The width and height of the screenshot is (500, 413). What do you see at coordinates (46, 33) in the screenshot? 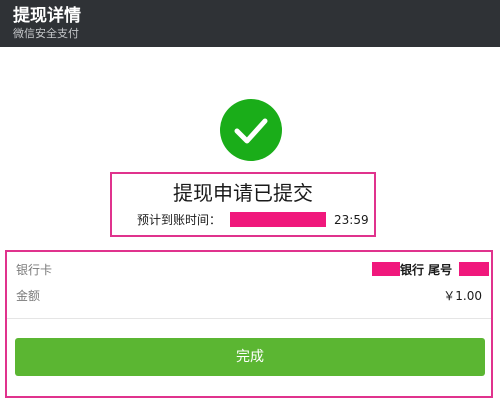
I see `page-subtitle: 微信安全支付` at bounding box center [46, 33].